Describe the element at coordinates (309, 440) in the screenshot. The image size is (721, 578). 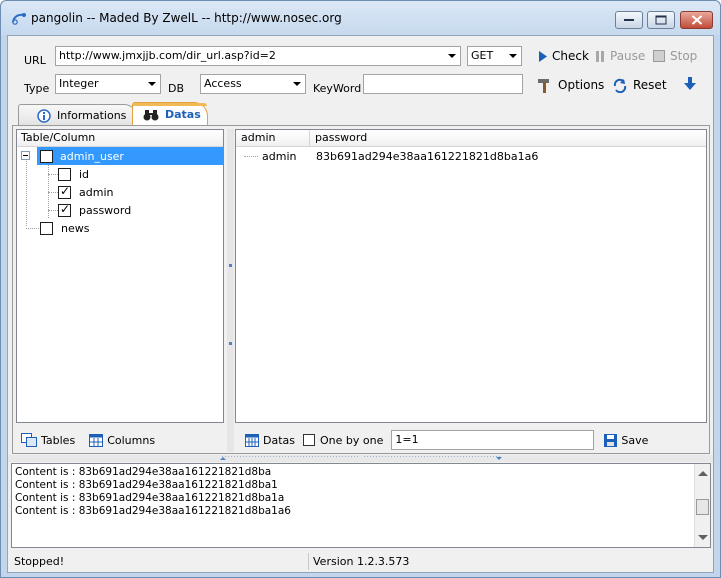
I see `one-by-one-checkbox` at that location.